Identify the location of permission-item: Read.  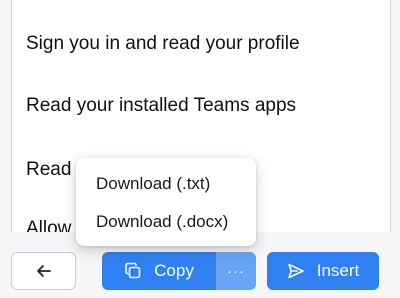
(49, 169).